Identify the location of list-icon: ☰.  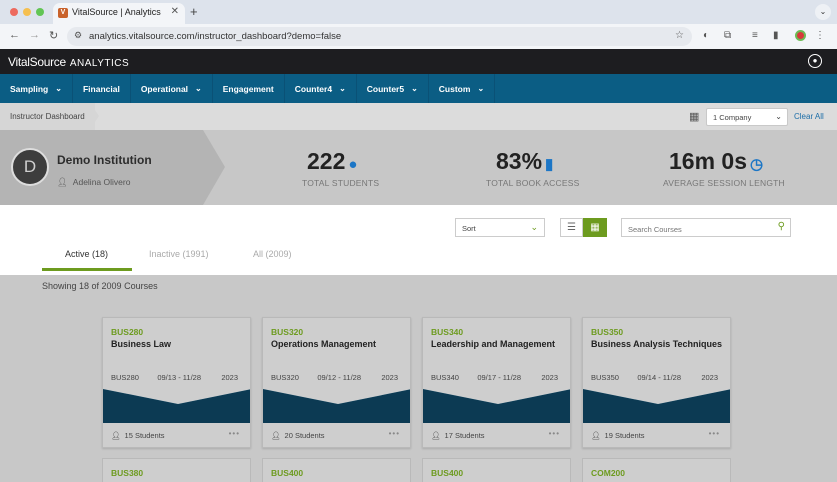
(571, 227).